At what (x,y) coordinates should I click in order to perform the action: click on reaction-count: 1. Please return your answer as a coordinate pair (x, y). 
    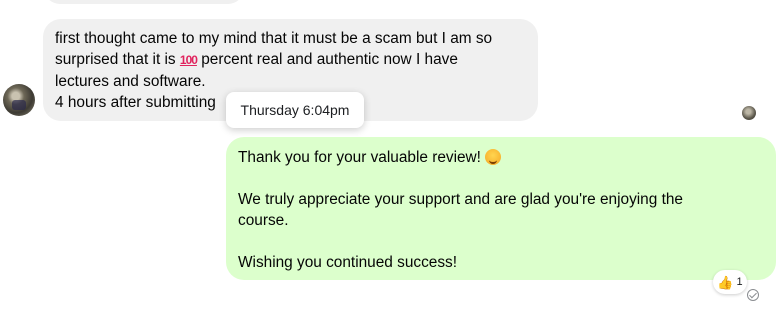
    Looking at the image, I should click on (739, 282).